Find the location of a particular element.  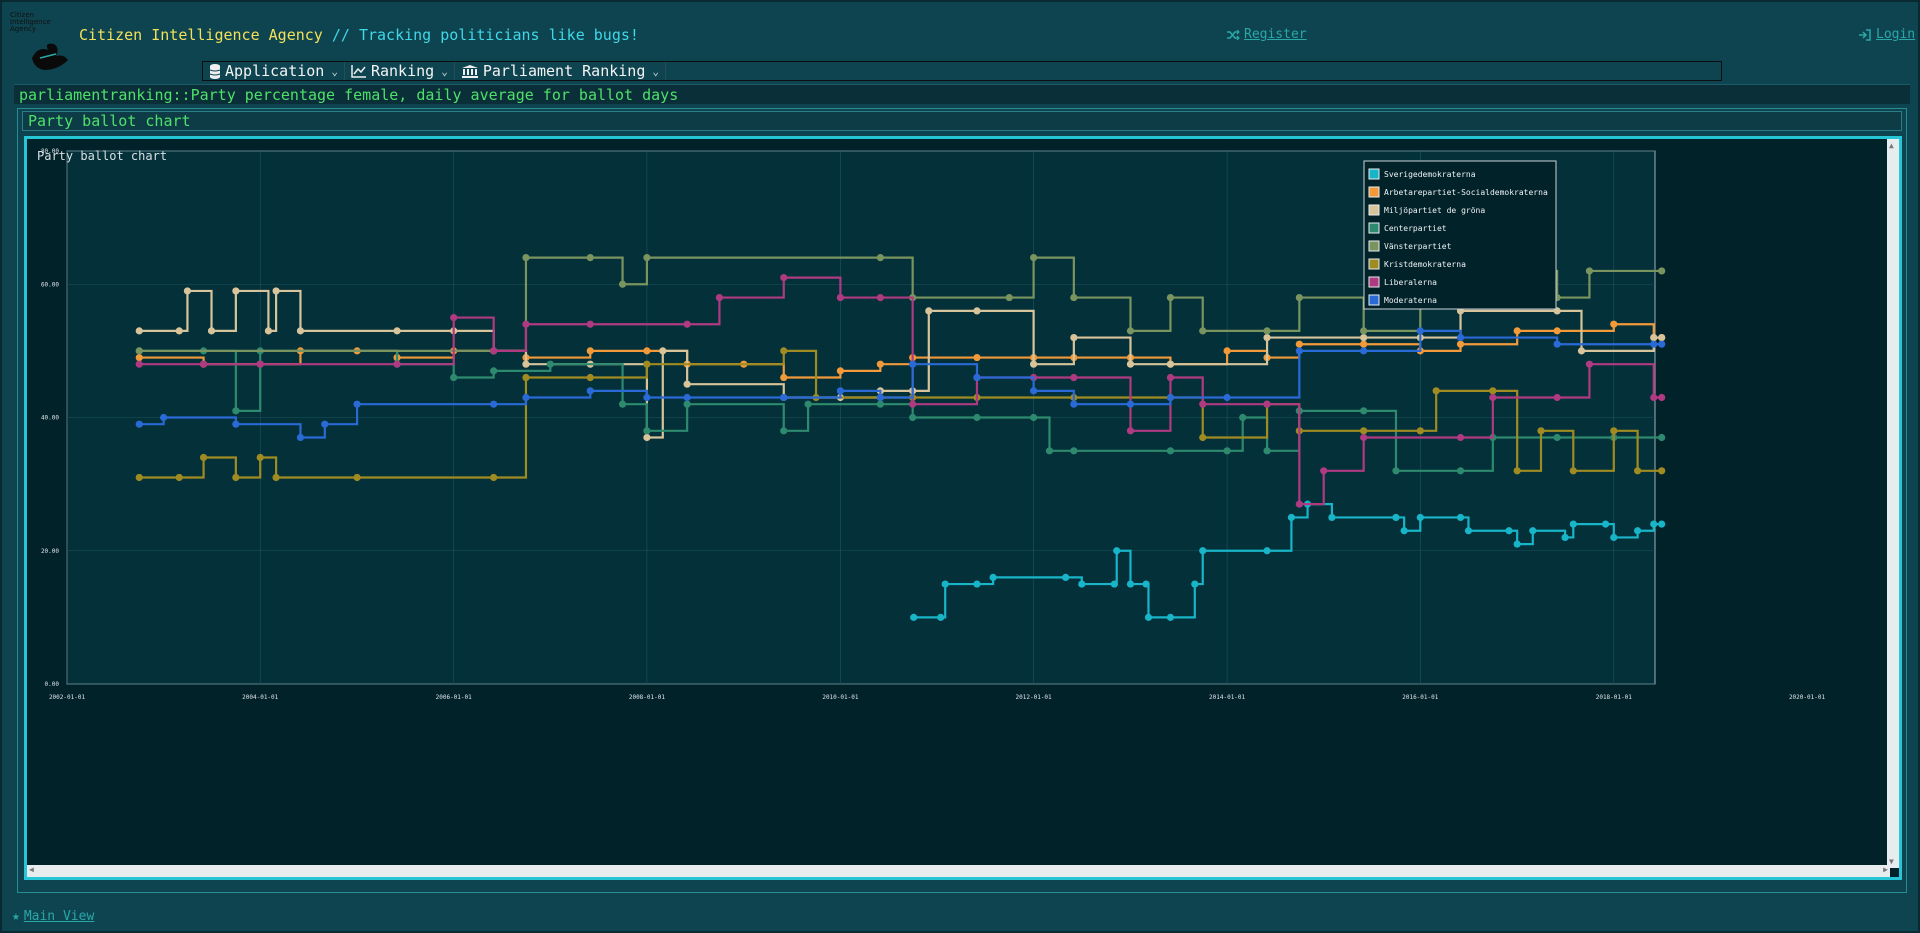

y-tick-label: 40.00 is located at coordinates (50, 418).